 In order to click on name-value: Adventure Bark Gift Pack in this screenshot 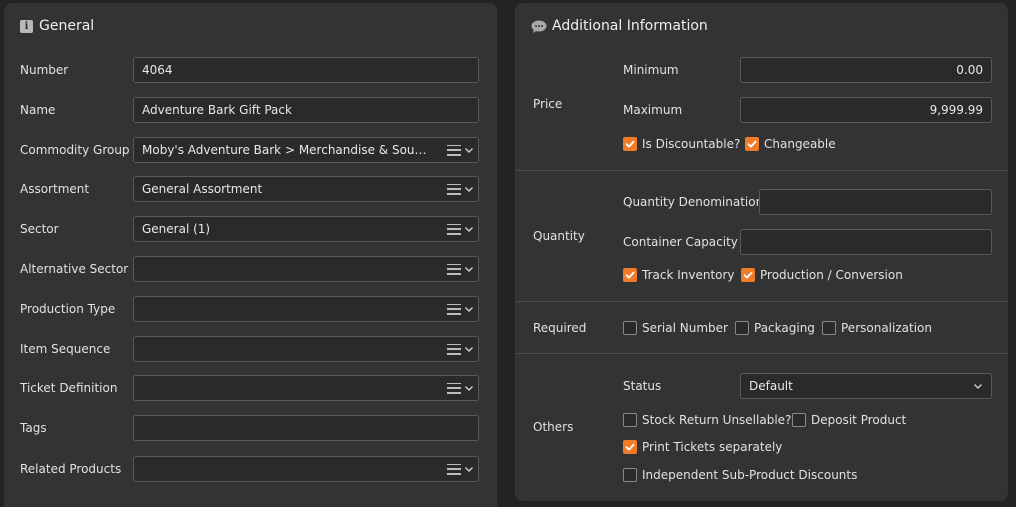, I will do `click(217, 110)`.